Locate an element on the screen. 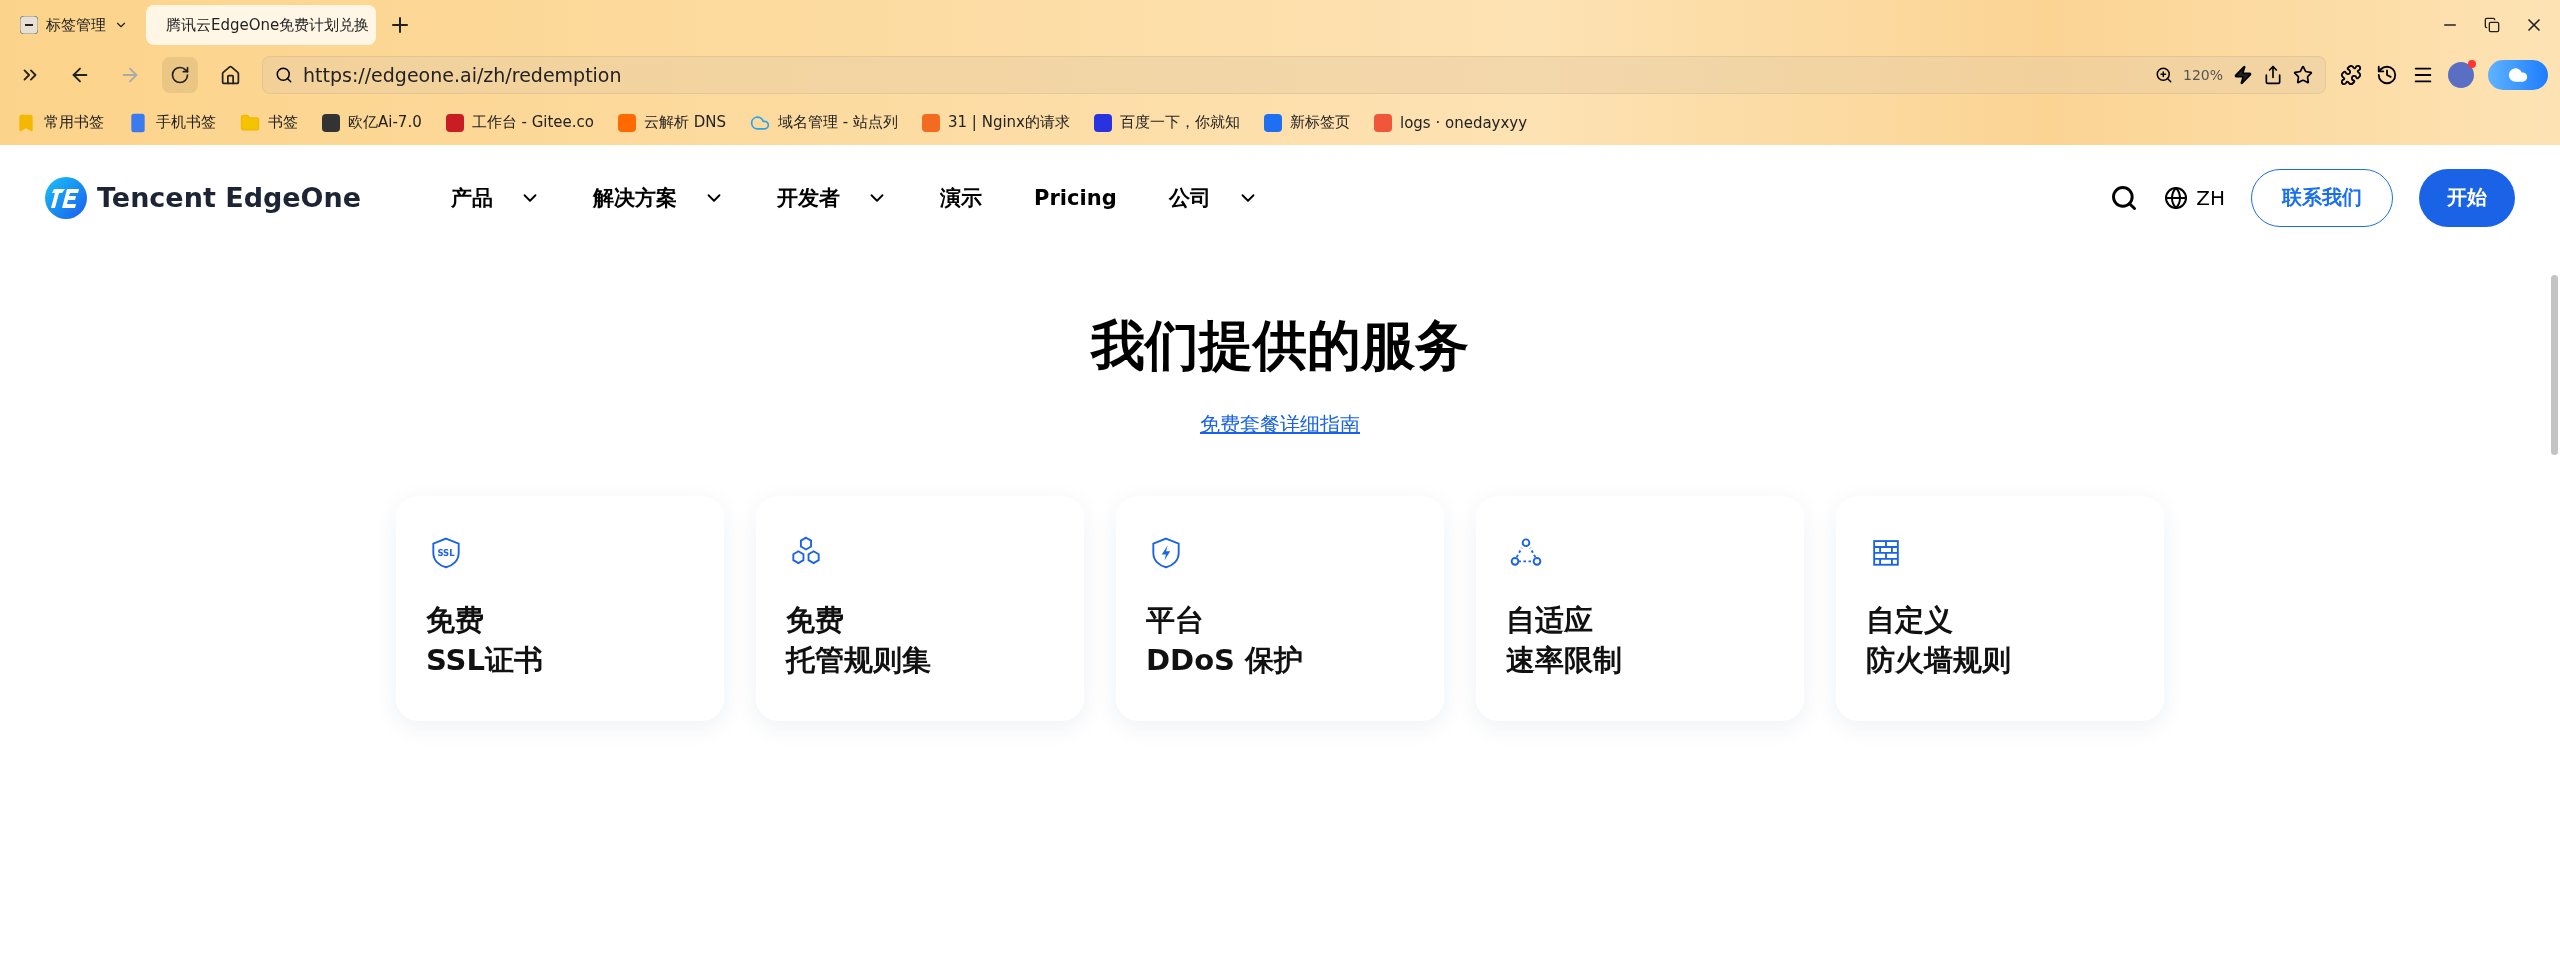  scrollbar-thumb is located at coordinates (2554, 365).